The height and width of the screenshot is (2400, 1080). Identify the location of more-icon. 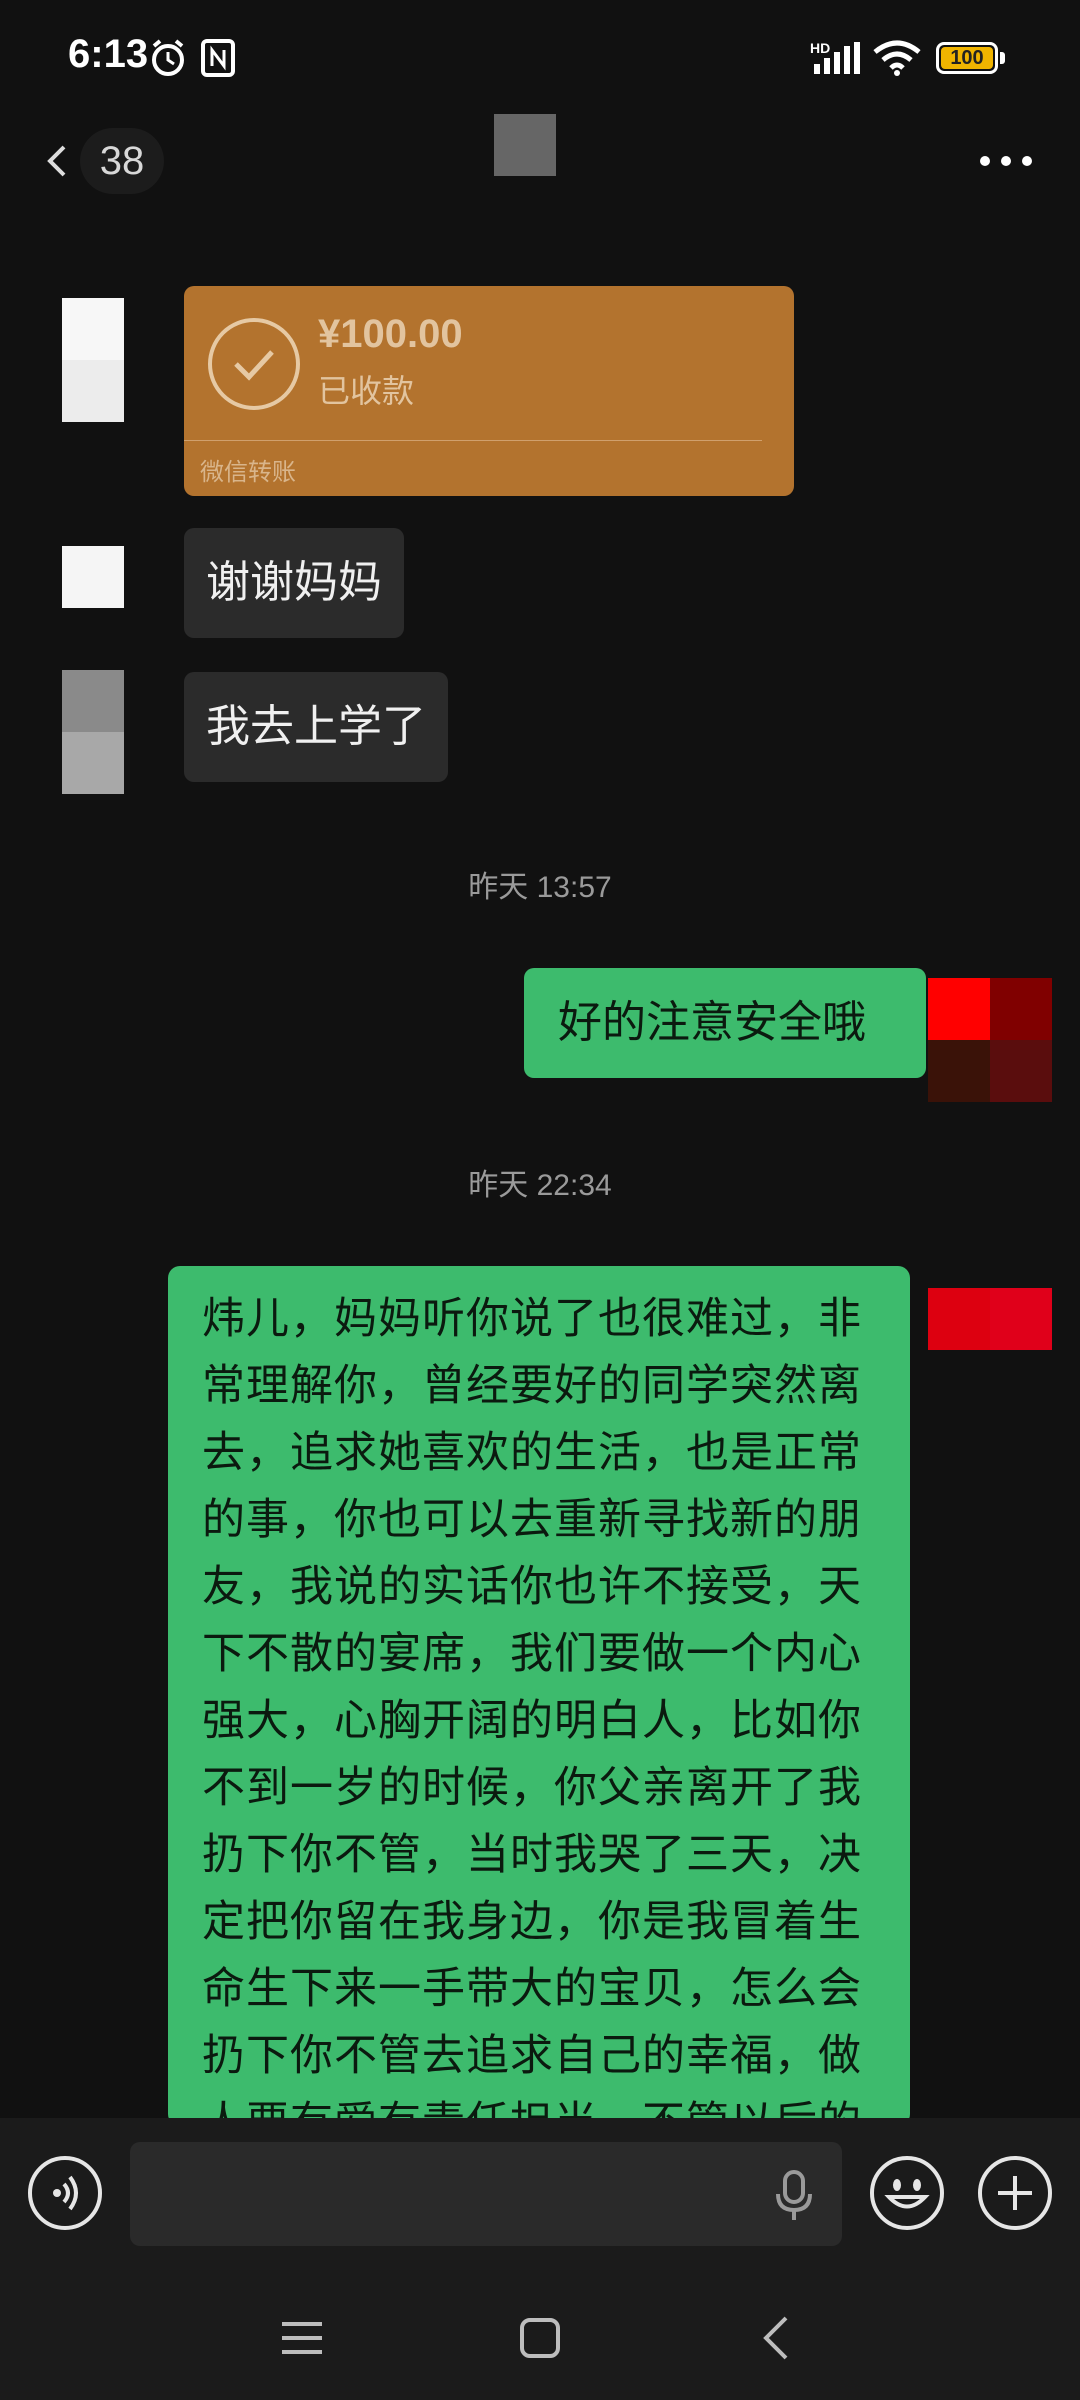
(985, 161).